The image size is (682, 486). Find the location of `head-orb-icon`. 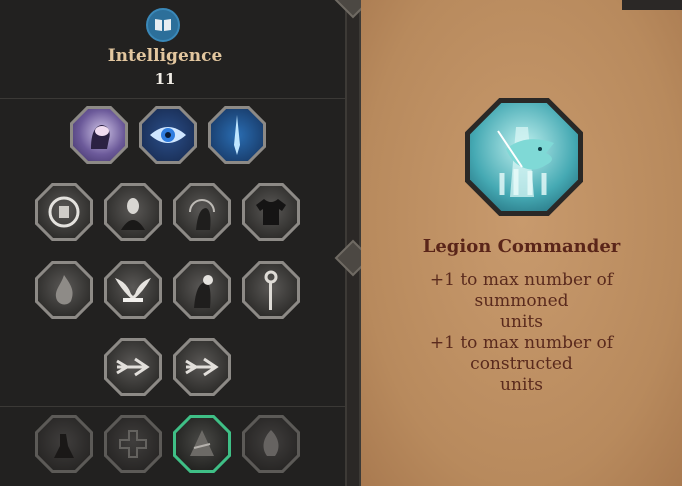

head-orb-icon is located at coordinates (203, 291).